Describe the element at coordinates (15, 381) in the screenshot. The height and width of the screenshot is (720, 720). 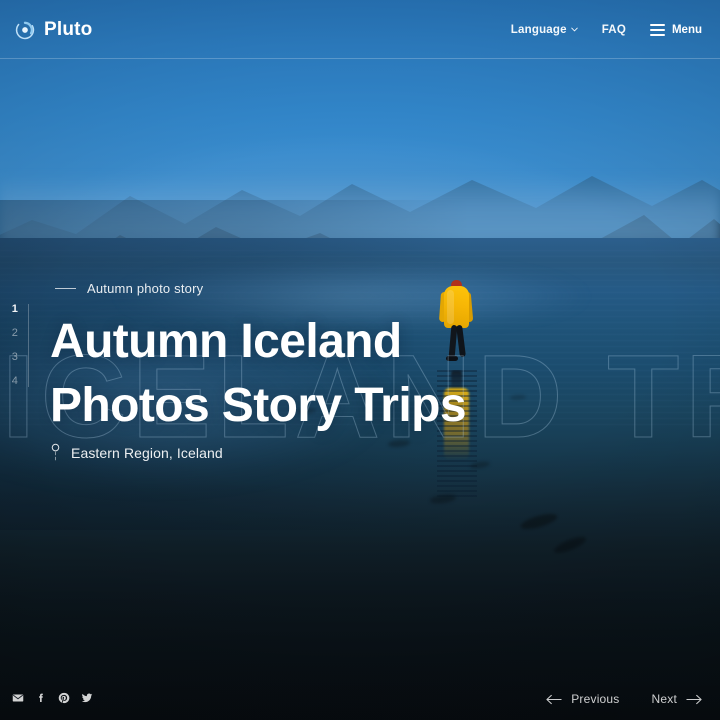
I see `slide-number-4: 4` at that location.